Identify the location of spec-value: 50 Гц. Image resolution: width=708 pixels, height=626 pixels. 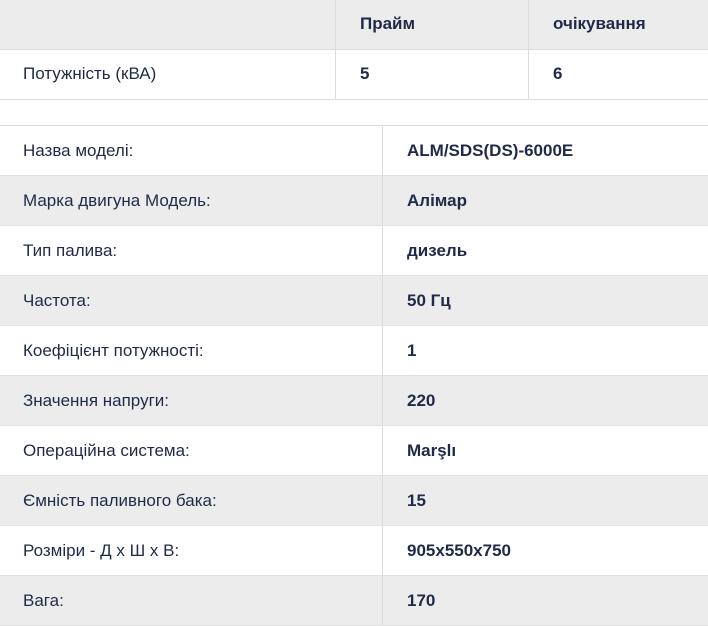
(545, 300).